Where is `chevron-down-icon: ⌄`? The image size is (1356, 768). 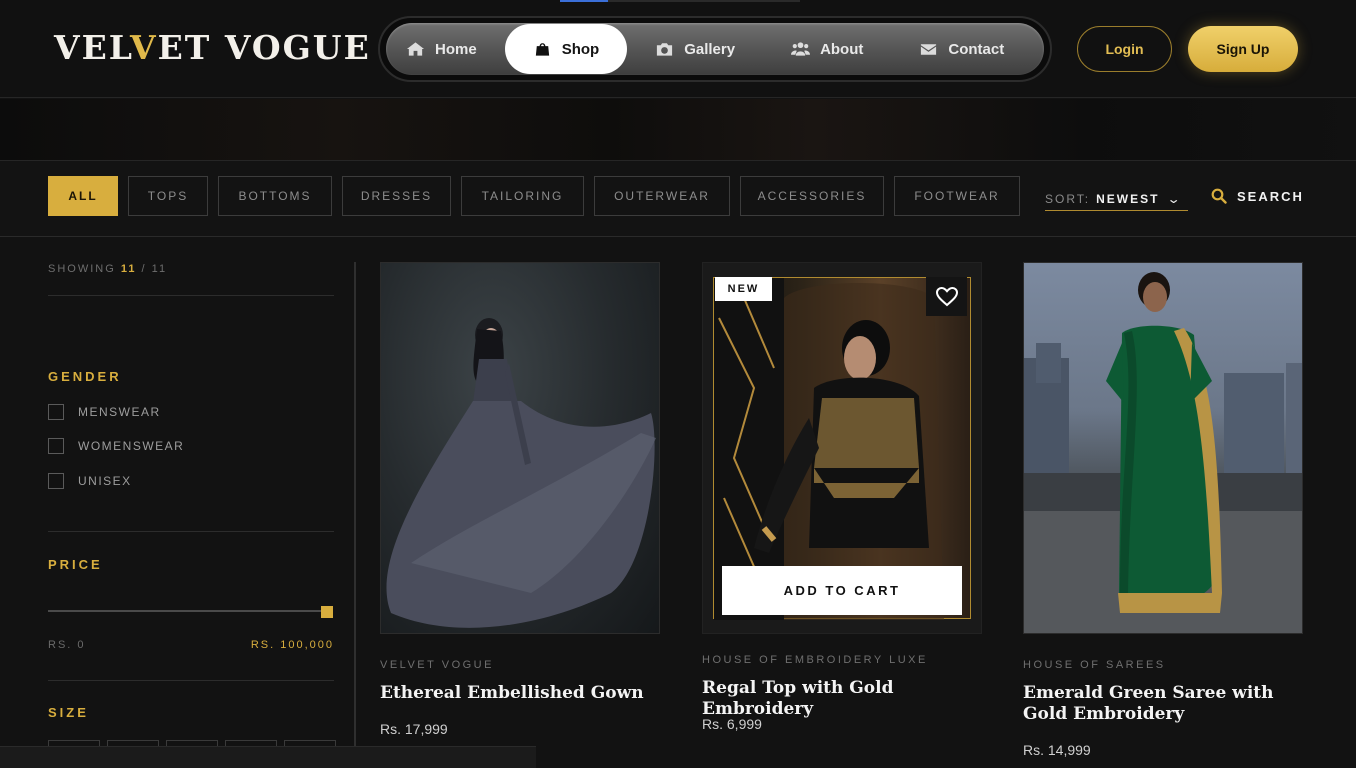 chevron-down-icon: ⌄ is located at coordinates (1175, 198).